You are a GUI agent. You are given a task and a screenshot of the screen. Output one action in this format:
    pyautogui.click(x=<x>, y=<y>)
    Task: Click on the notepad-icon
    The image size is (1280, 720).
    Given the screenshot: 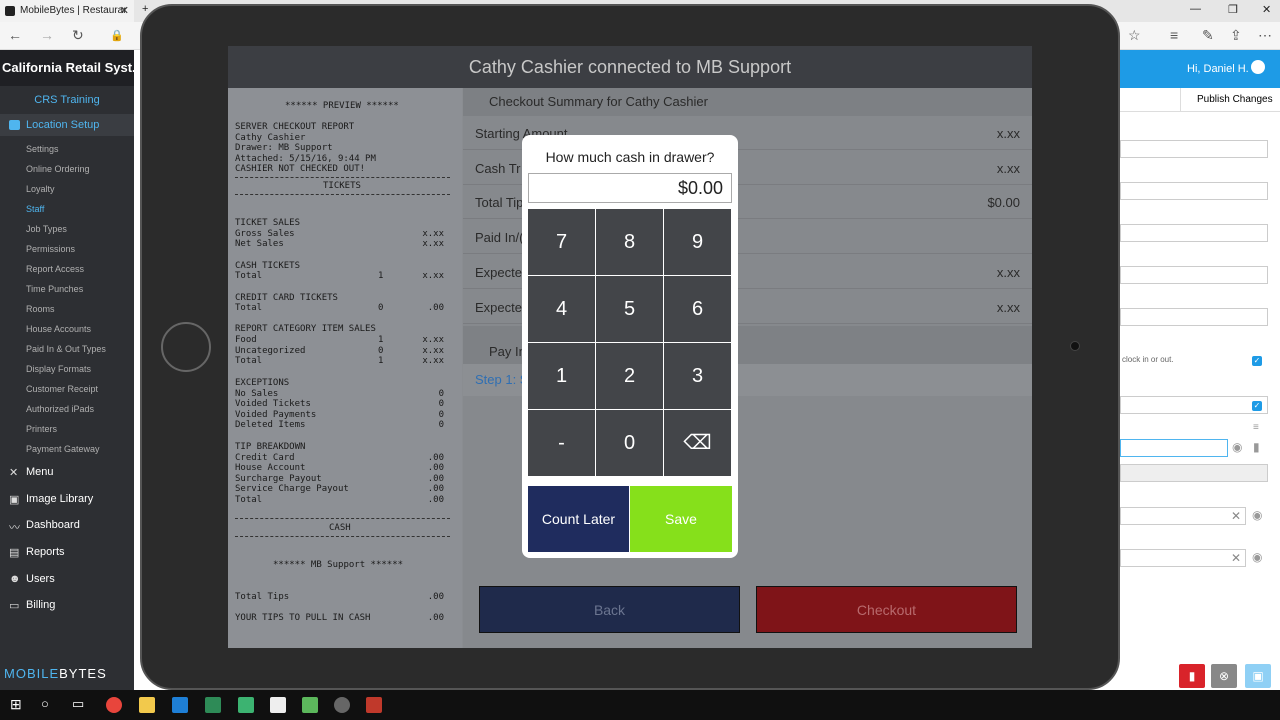 What is the action you would take?
    pyautogui.click(x=278, y=705)
    